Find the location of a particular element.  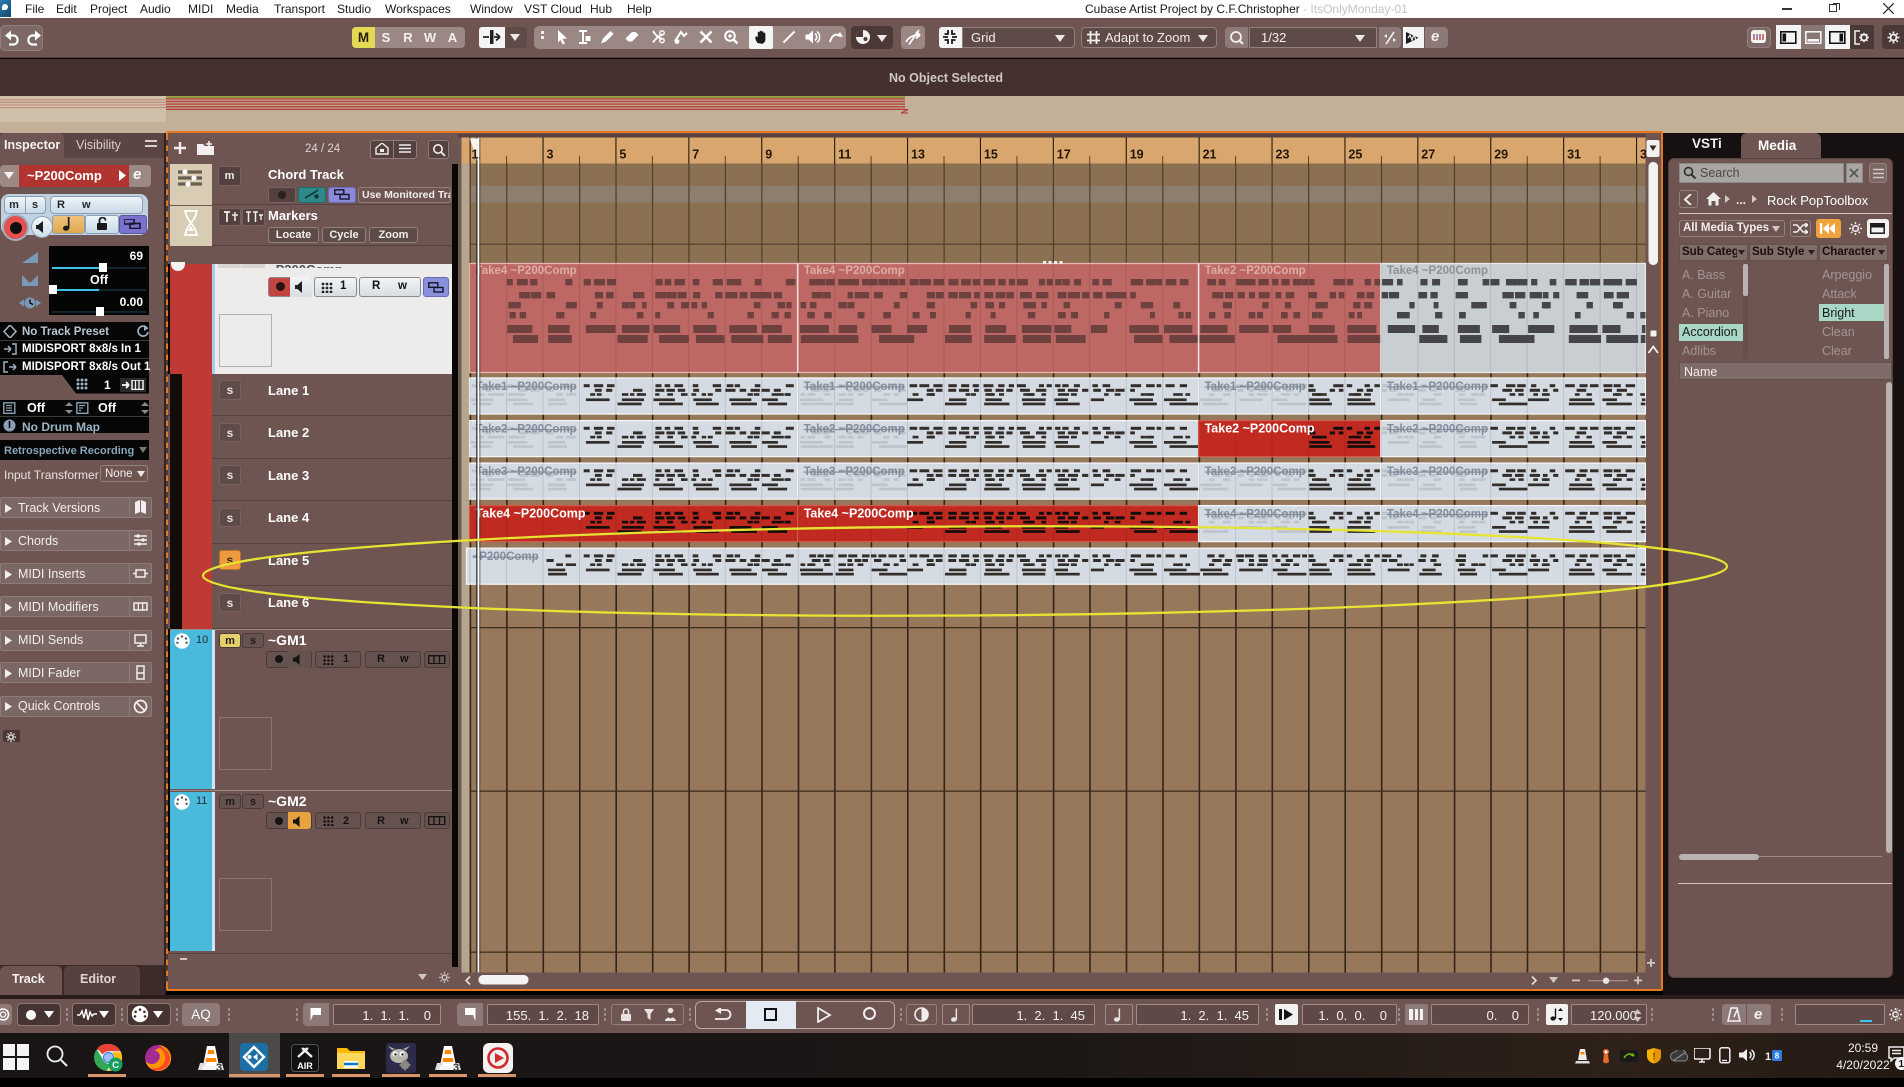

svg-text: 13 is located at coordinates (918, 155).